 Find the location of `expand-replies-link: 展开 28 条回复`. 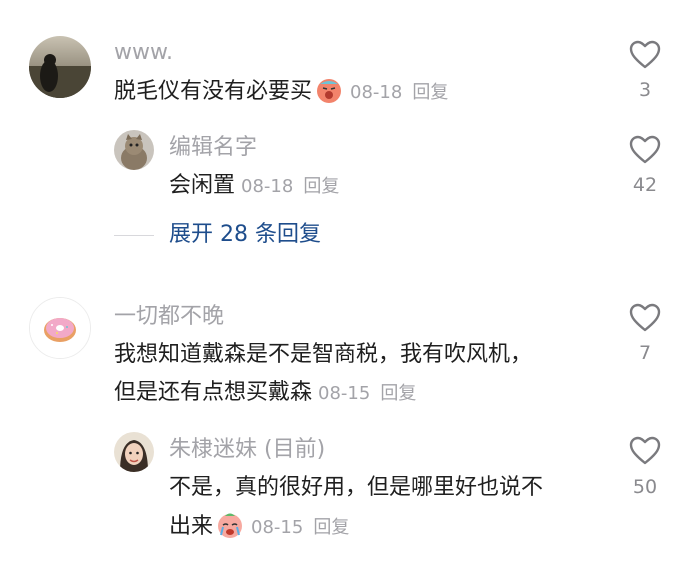

expand-replies-link: 展开 28 条回复 is located at coordinates (245, 235).